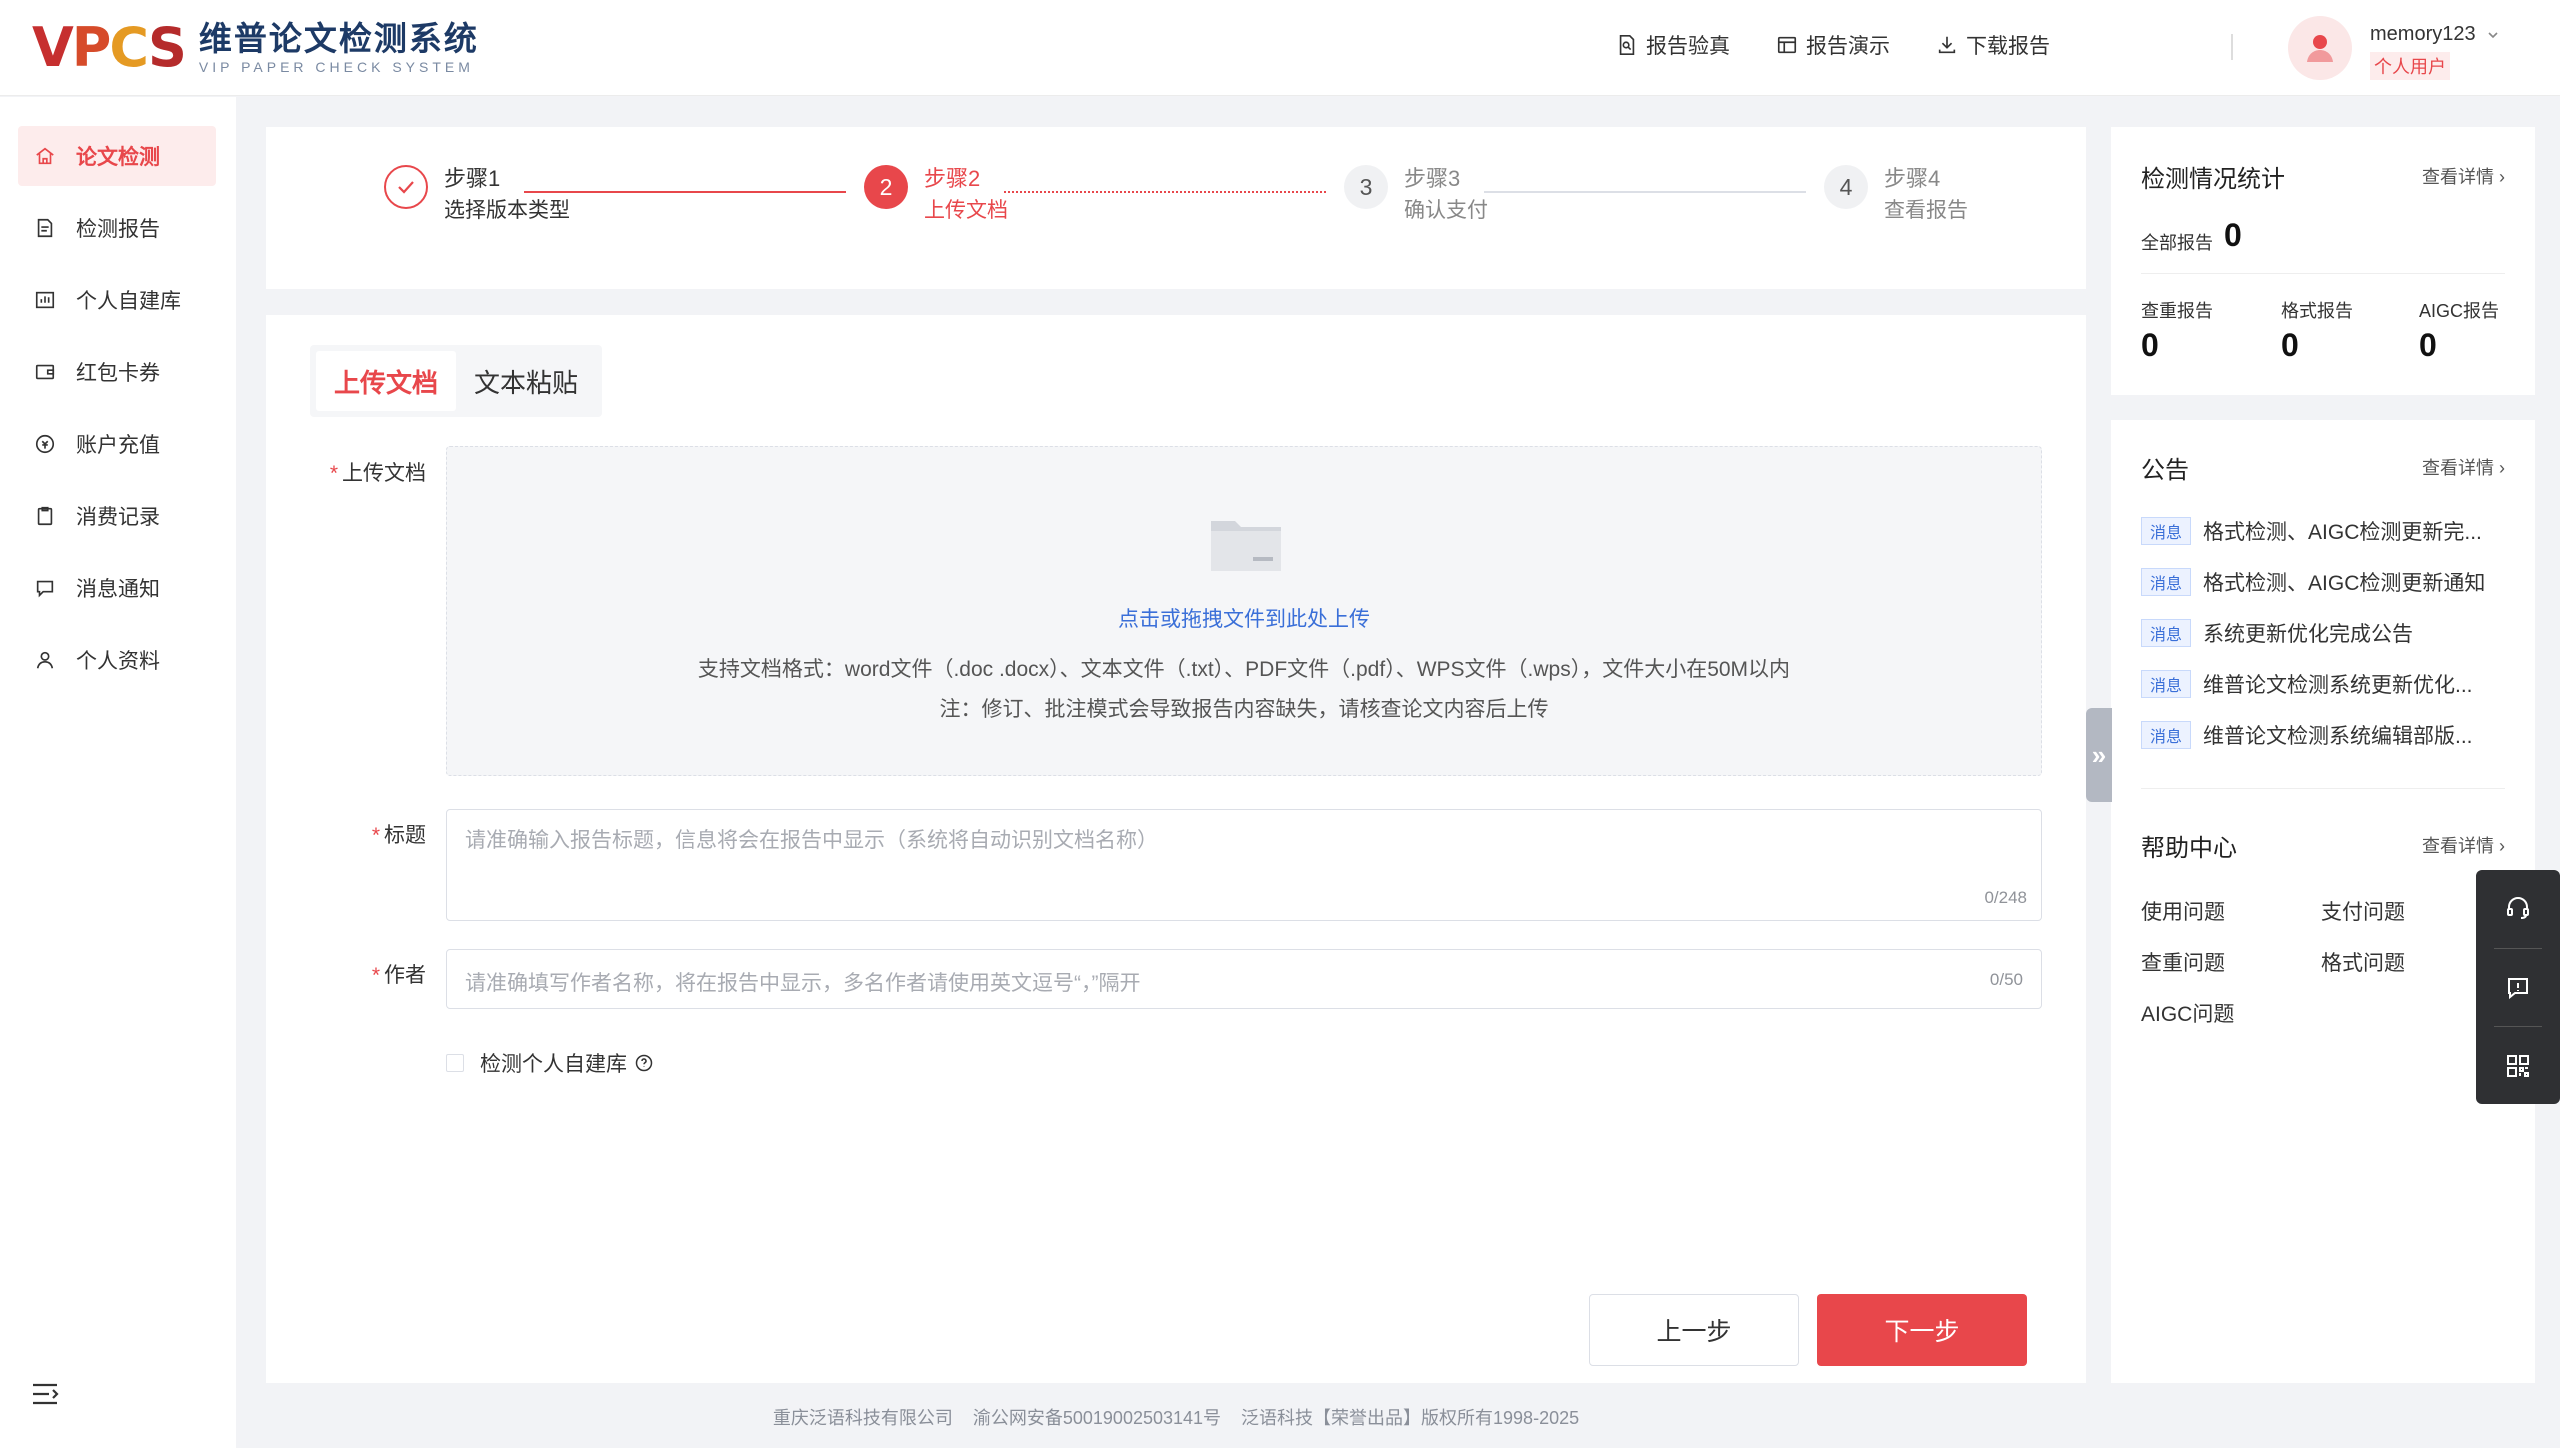 This screenshot has width=2560, height=1448. What do you see at coordinates (338, 38) in the screenshot?
I see `logo-title: 维普论文检测系统` at bounding box center [338, 38].